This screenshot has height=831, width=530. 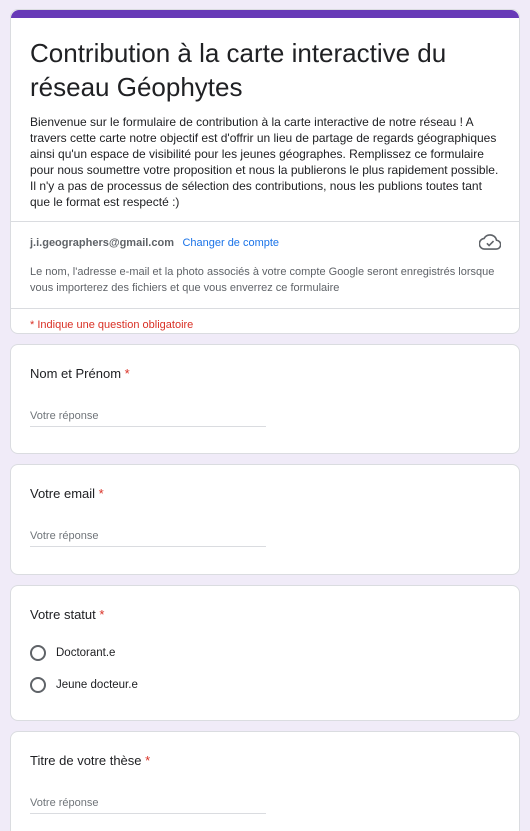 I want to click on question-card-thesis: Titre de votre thèse *, so click(x=265, y=781).